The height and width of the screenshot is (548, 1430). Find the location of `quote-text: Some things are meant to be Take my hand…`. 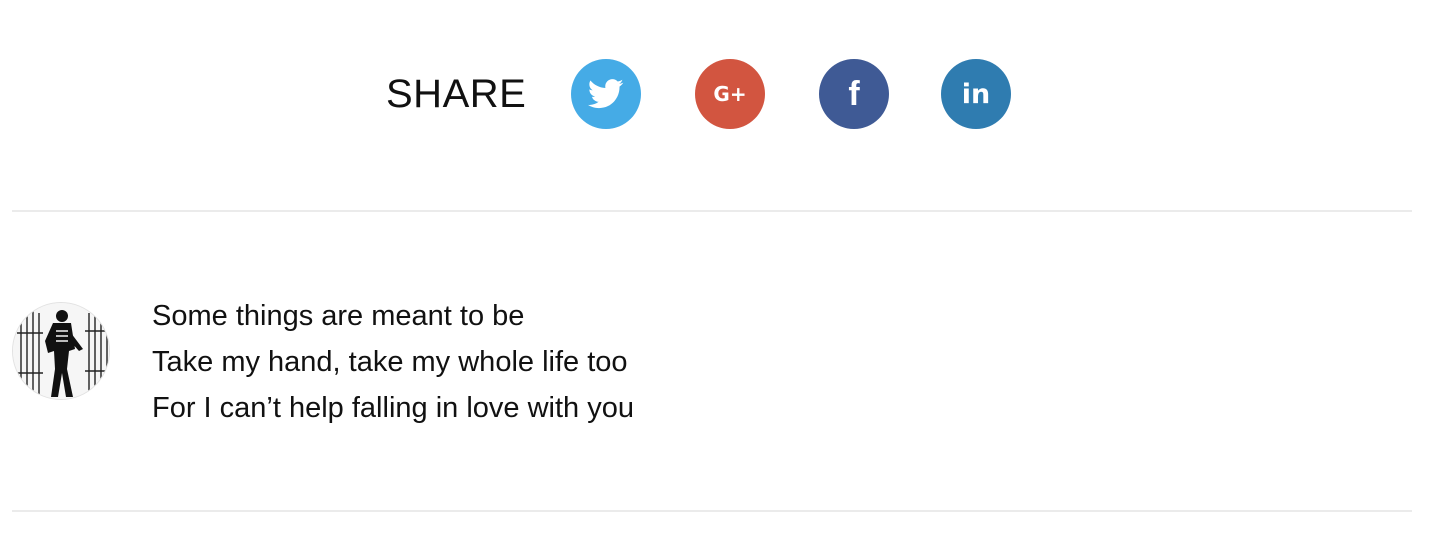

quote-text: Some things are meant to be Take my hand… is located at coordinates (393, 362).